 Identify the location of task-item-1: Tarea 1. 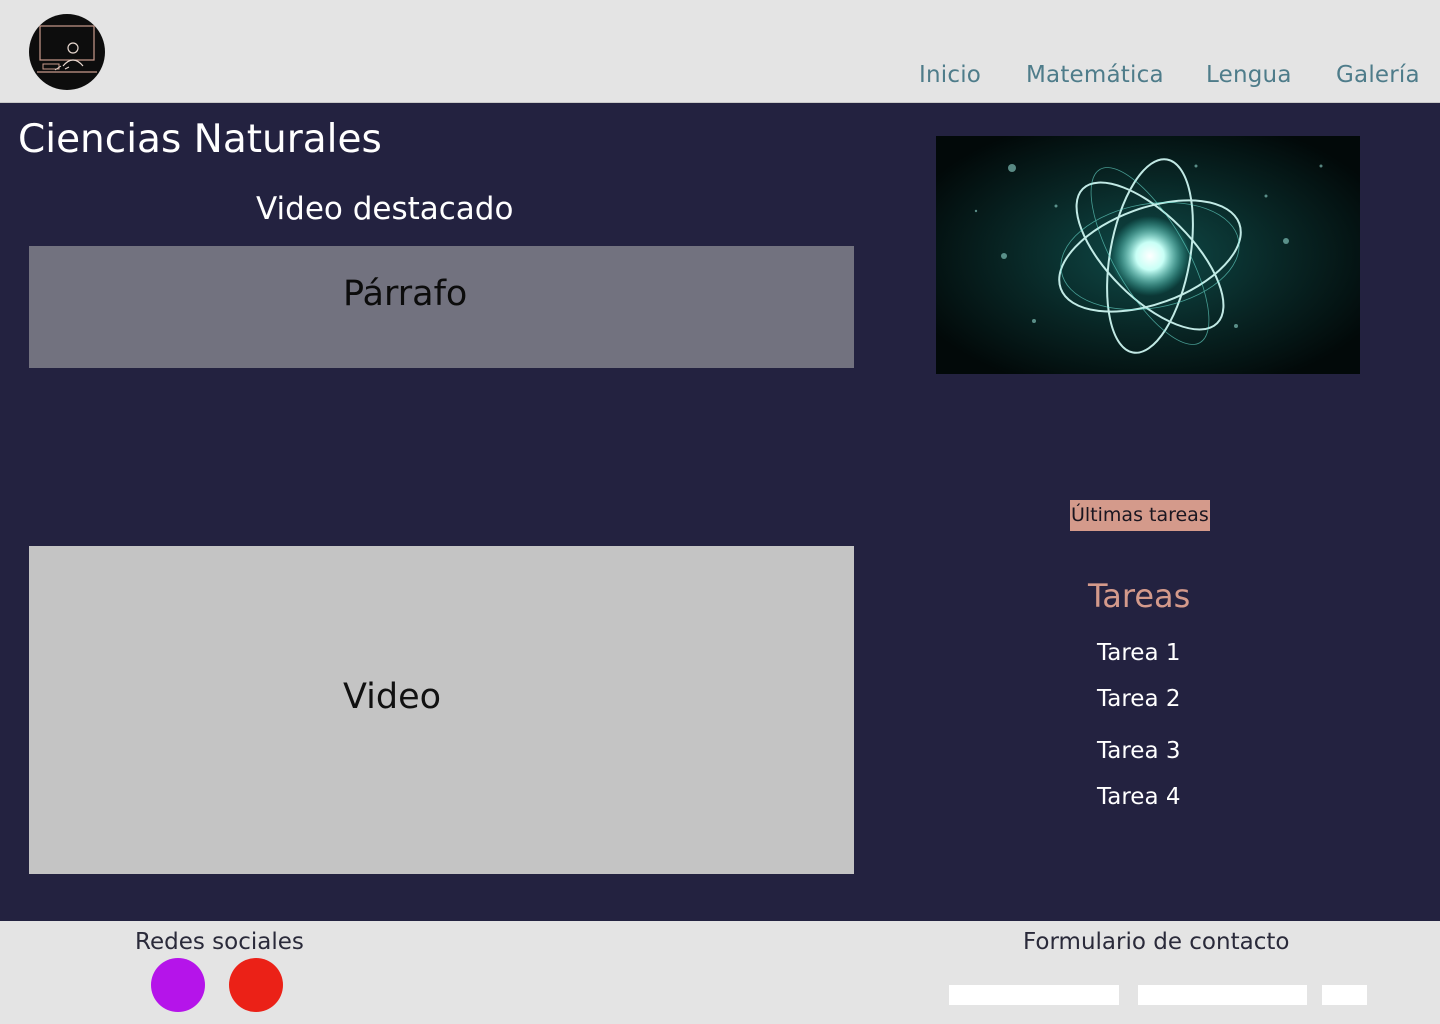
(1138, 653).